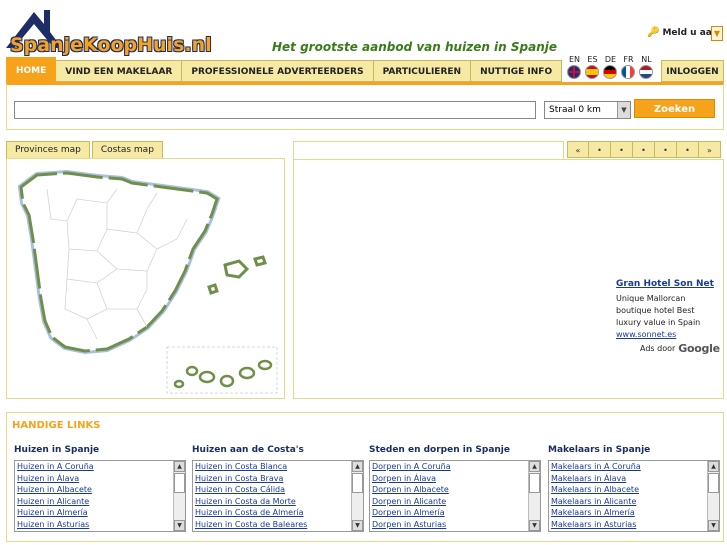 Image resolution: width=727 pixels, height=545 pixels. What do you see at coordinates (635, 479) in the screenshot?
I see `link-item: Makelaars in Álava` at bounding box center [635, 479].